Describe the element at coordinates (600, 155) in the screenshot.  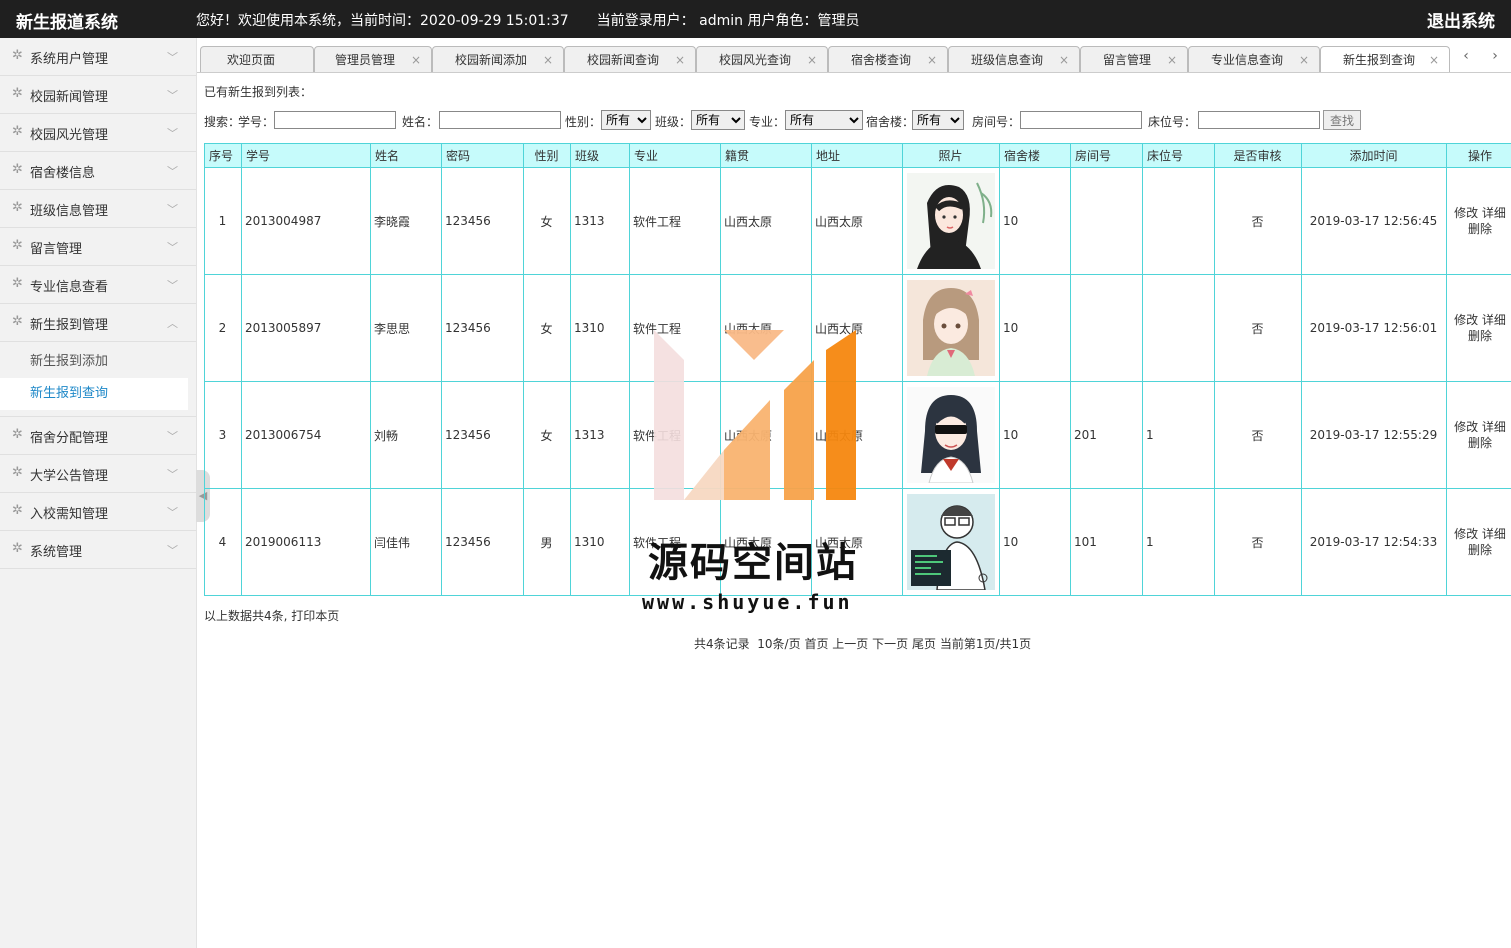
I see `column-header: 班级` at that location.